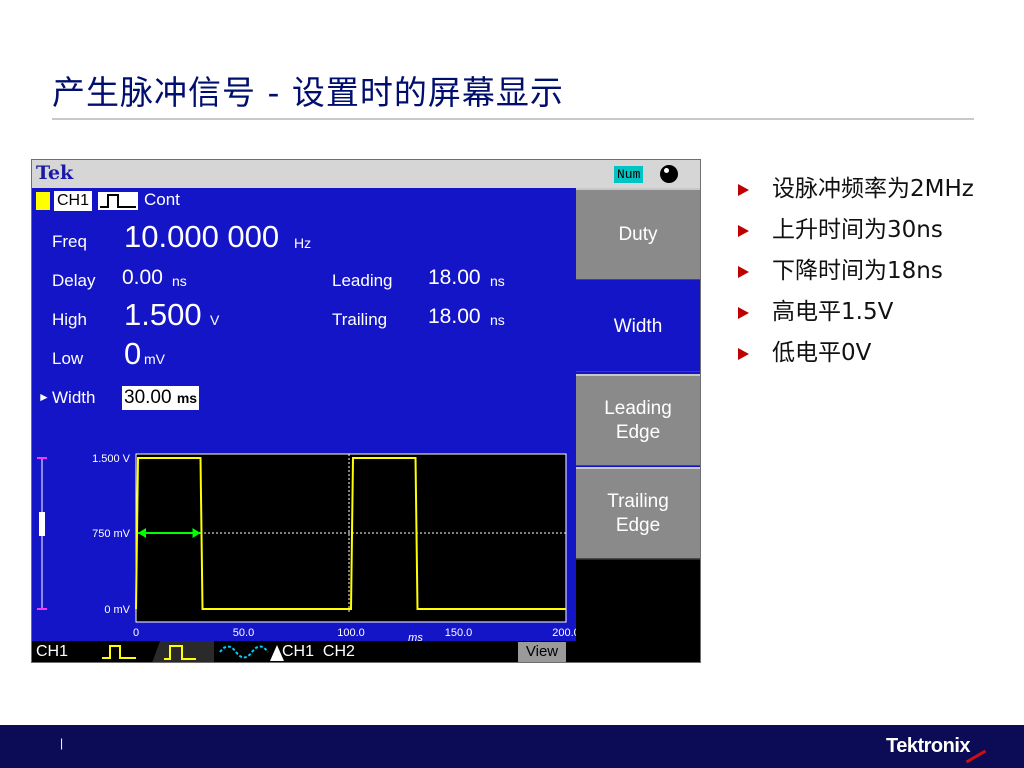  I want to click on softkey-leading-edge: Leading Edge, so click(638, 420).